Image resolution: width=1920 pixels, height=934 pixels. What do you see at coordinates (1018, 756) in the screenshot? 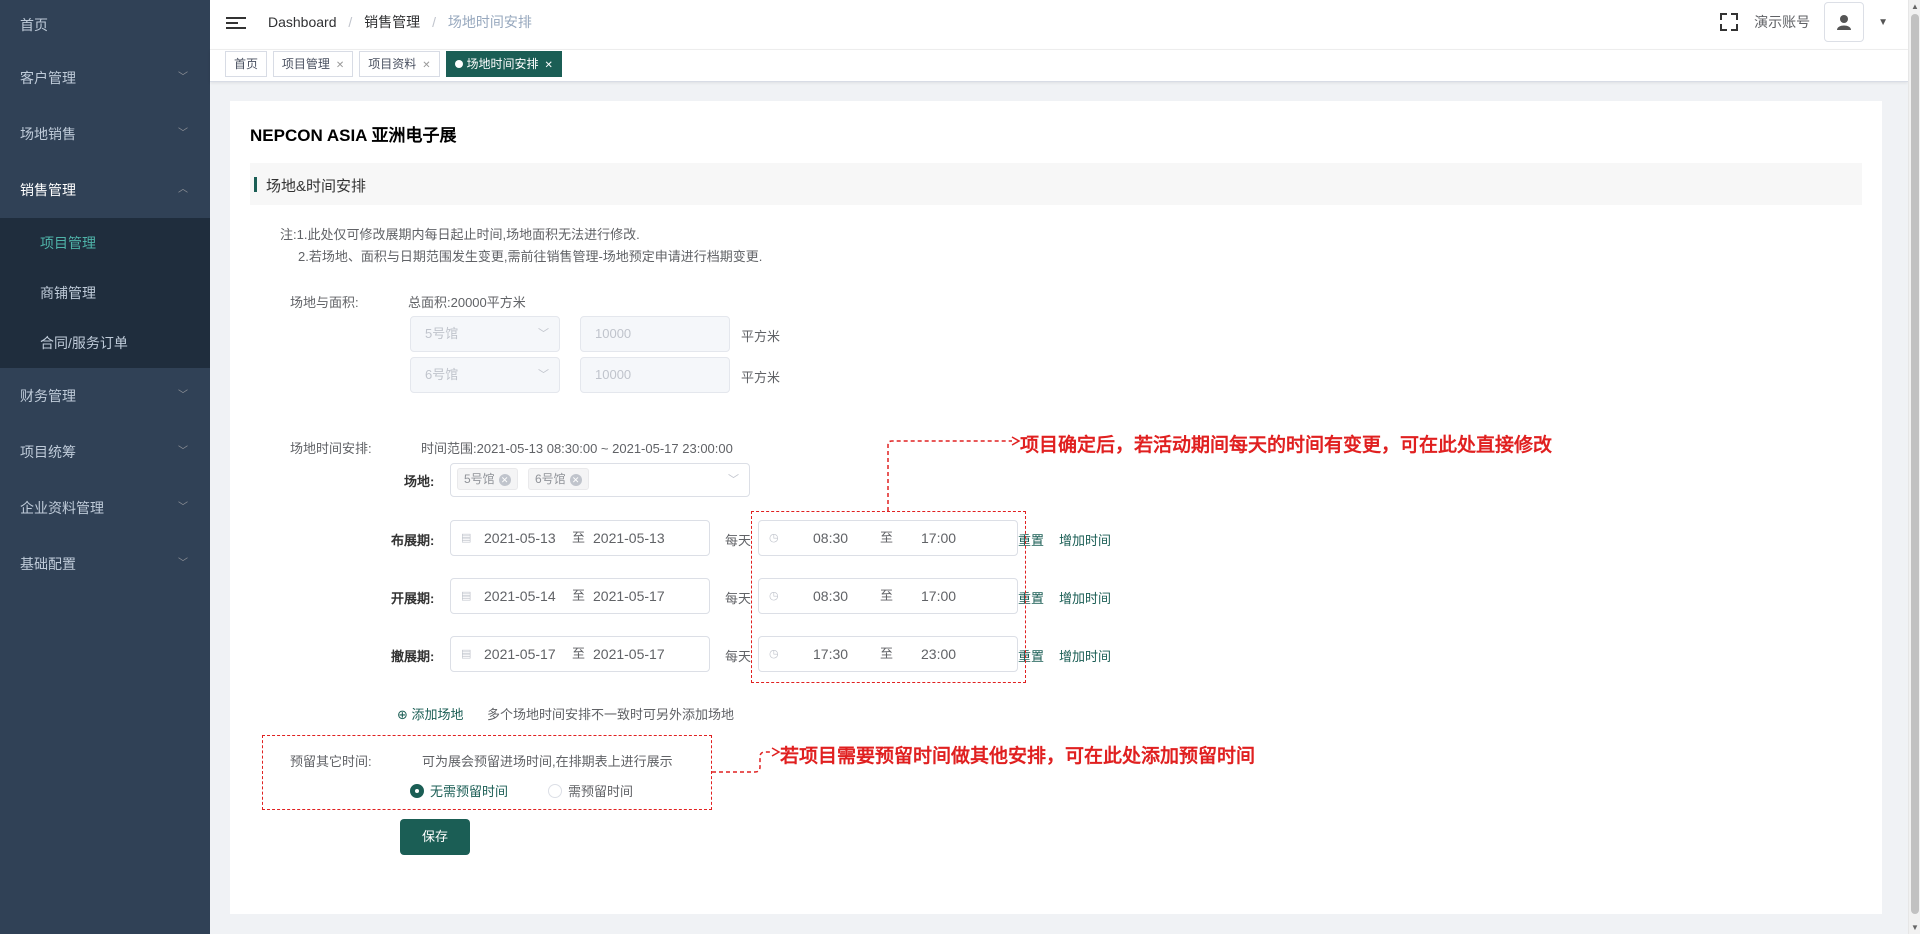
I see `annotation-text-reserve: 若项目需要预留时间做其他安排，可在此处添加预留时间` at bounding box center [1018, 756].